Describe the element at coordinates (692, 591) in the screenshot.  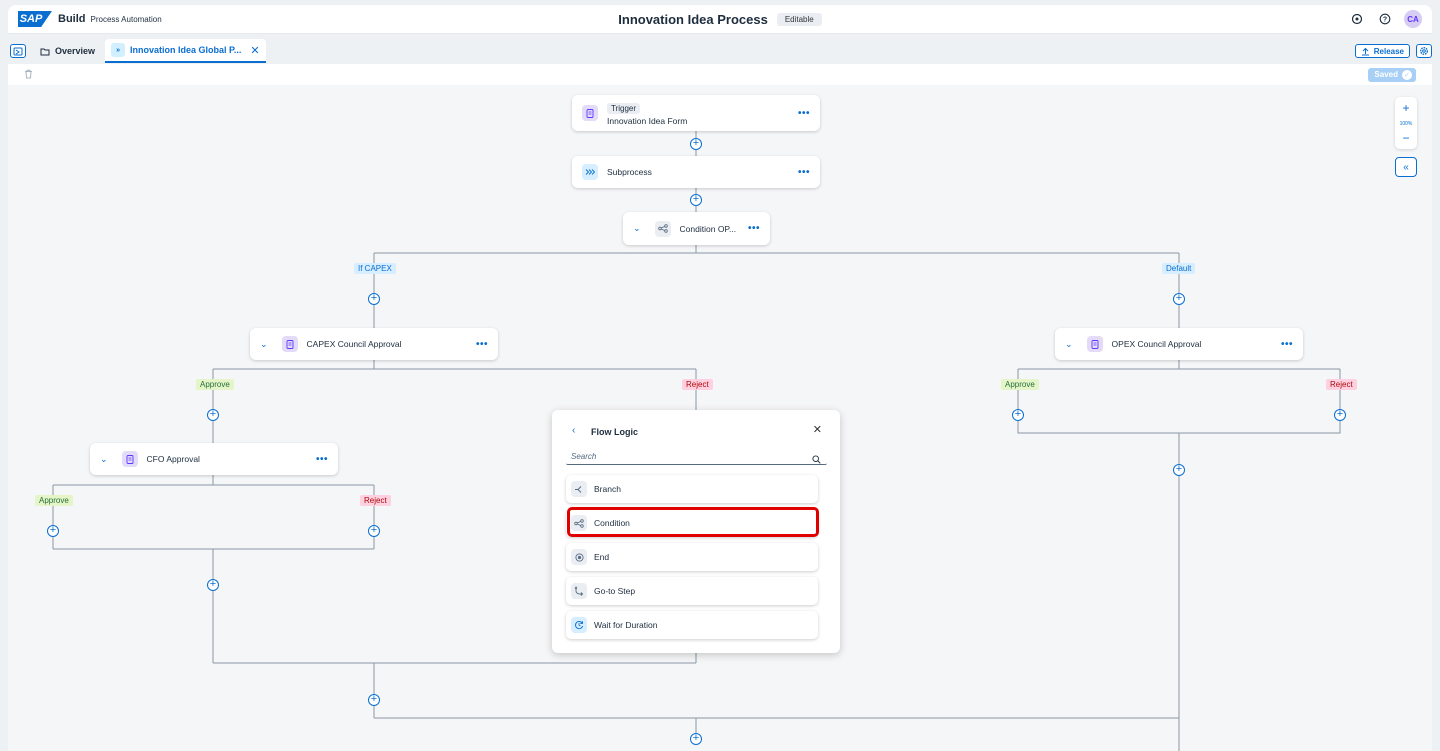
I see `flow-logic-item-goto-step: Go-to Step` at that location.